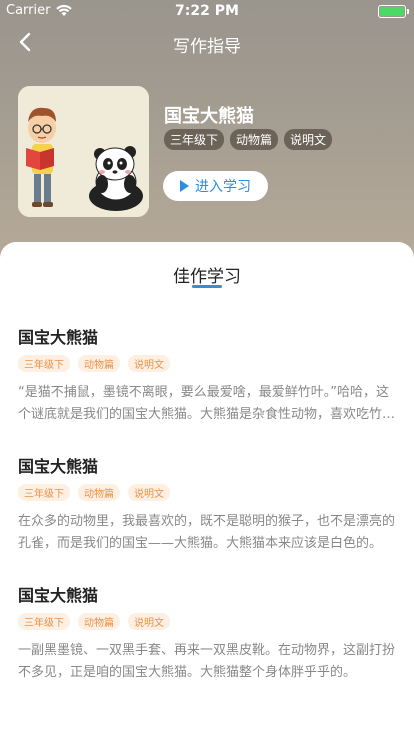  I want to click on enter-study-button: 进入学习, so click(215, 186).